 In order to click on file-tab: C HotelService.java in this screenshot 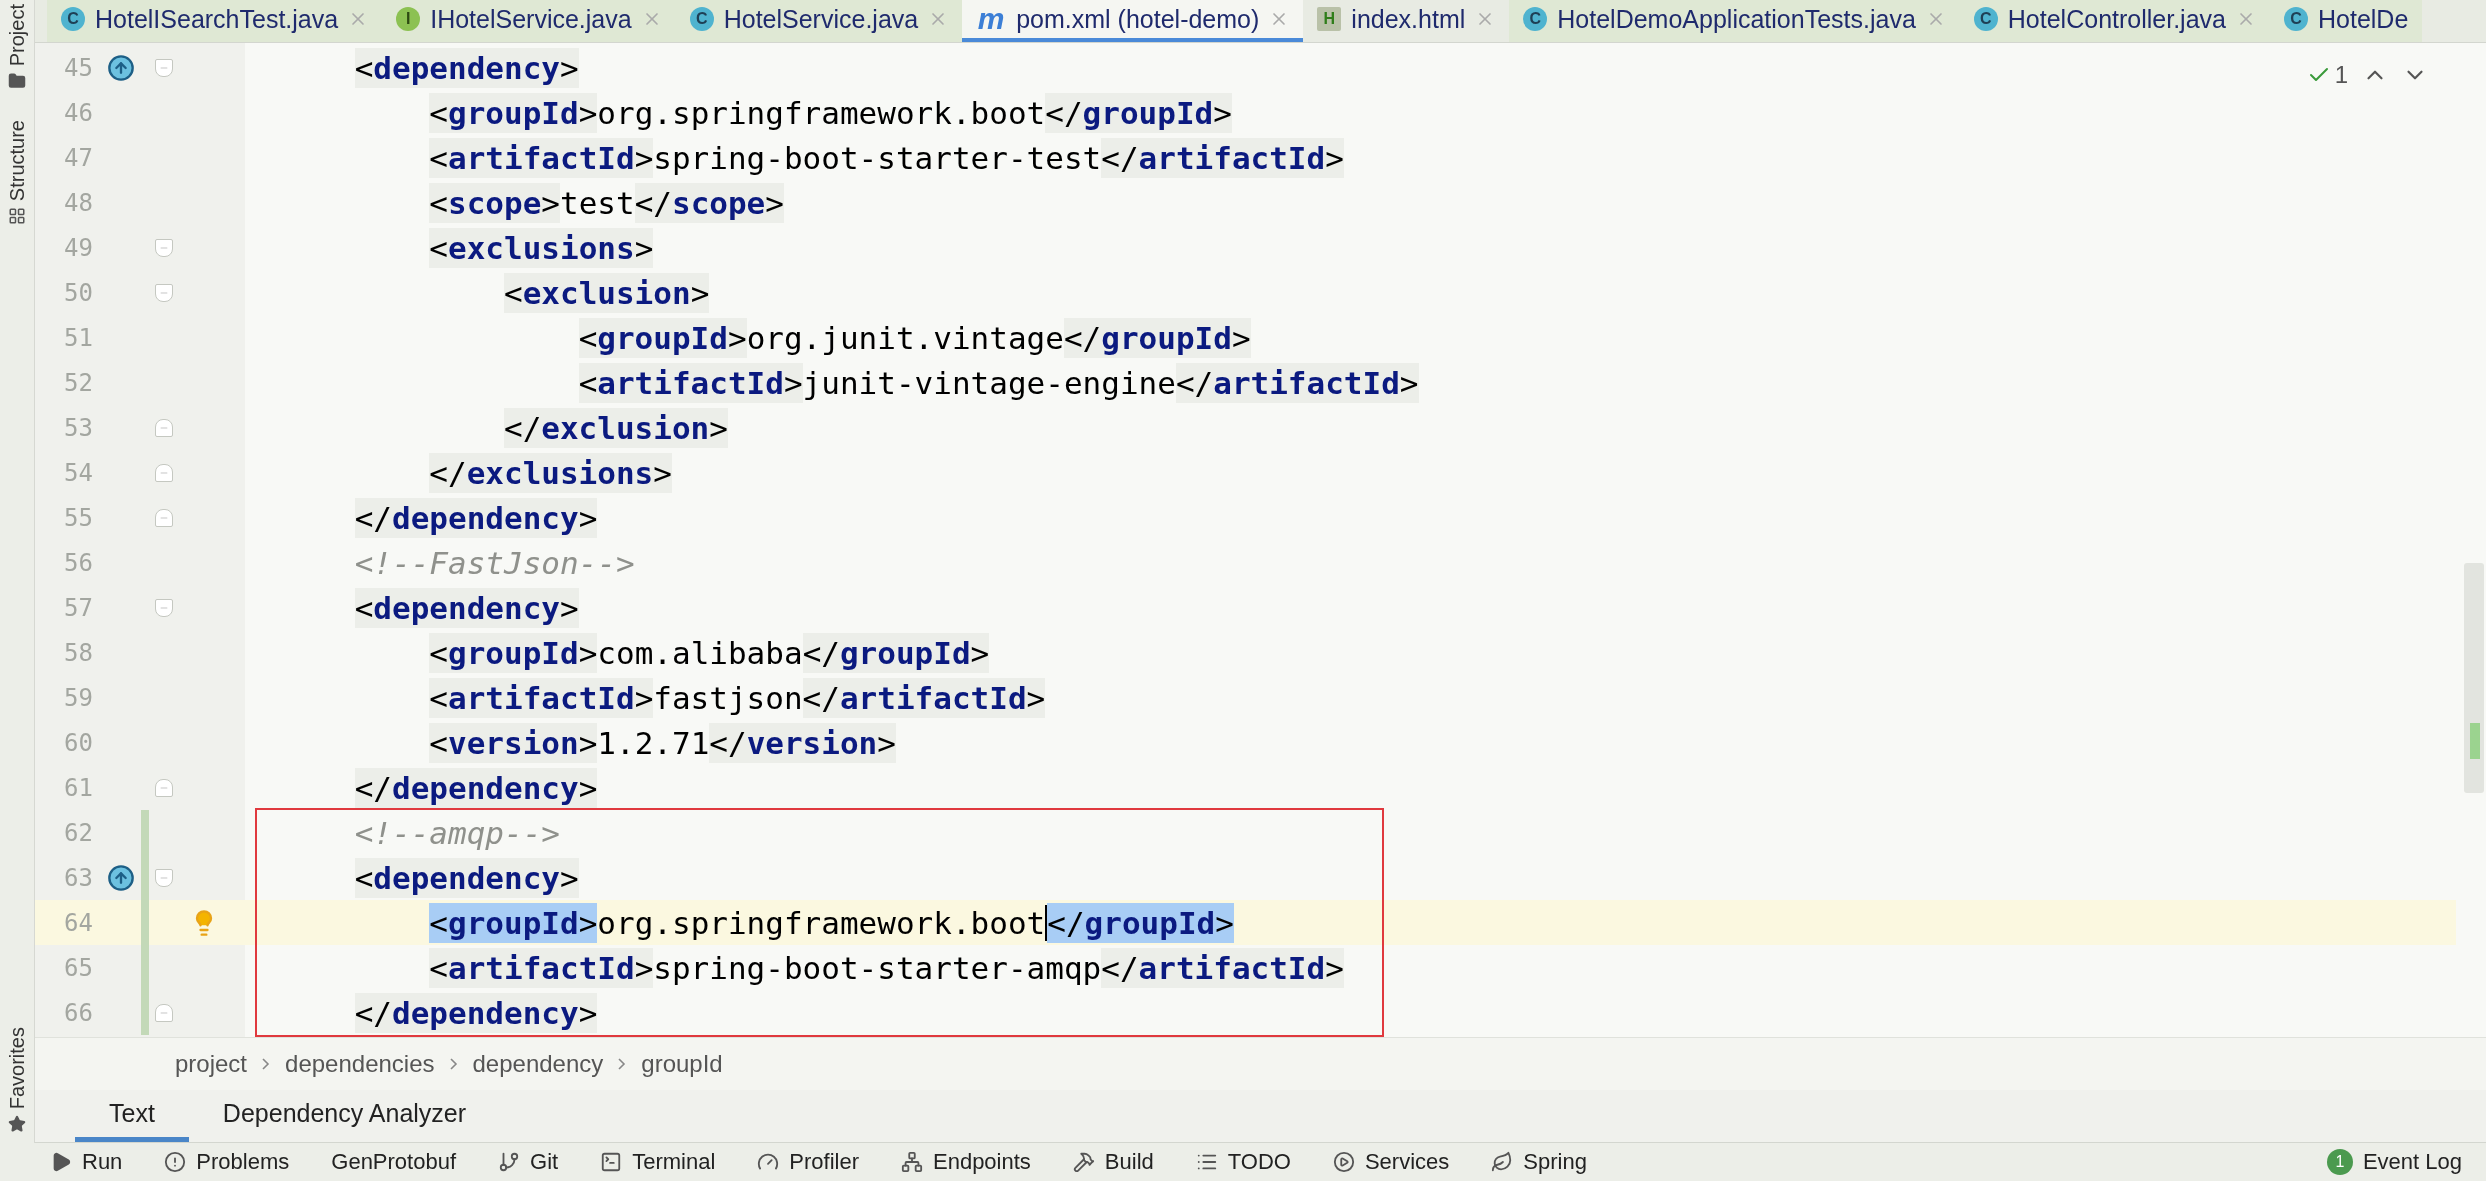, I will do `click(819, 21)`.